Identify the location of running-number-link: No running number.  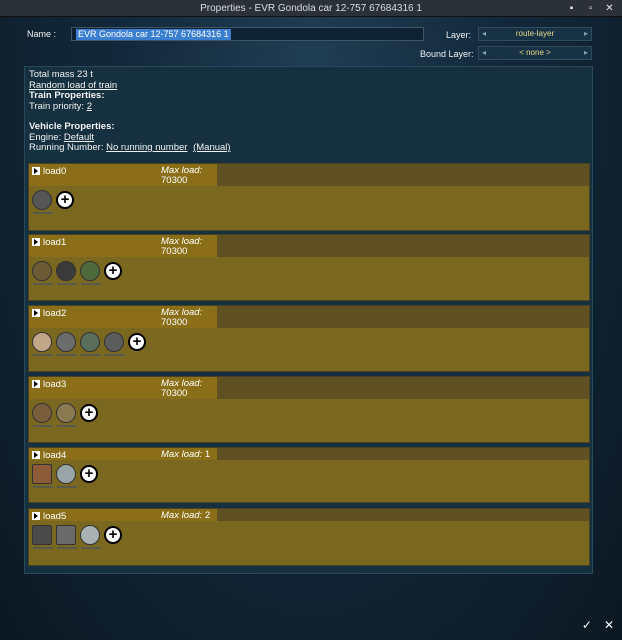
(146, 147).